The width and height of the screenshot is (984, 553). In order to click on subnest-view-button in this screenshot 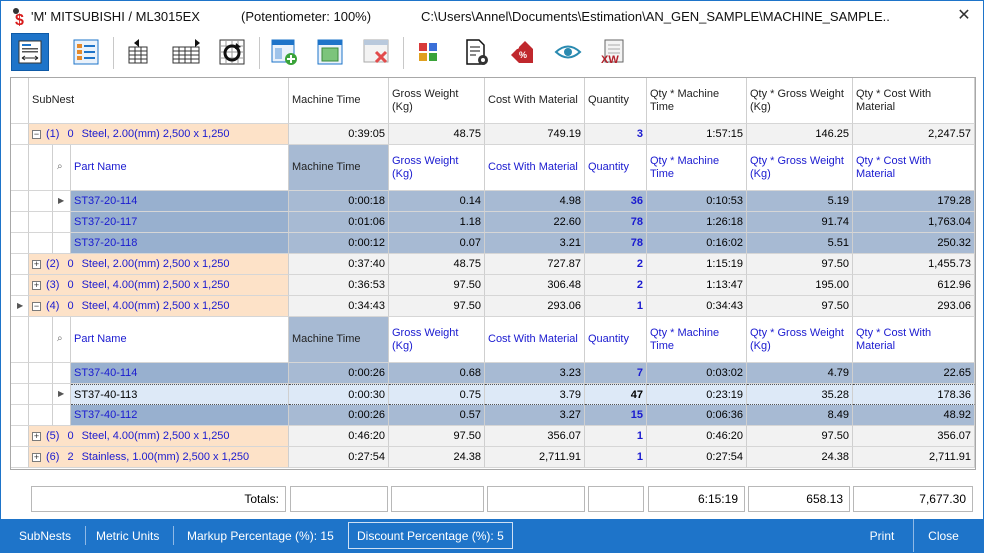, I will do `click(30, 52)`.